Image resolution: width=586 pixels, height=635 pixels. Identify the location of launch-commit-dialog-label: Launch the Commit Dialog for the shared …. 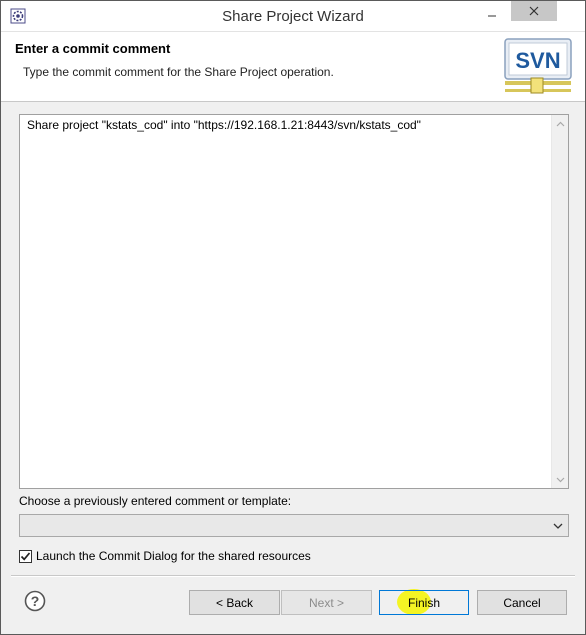
(173, 556).